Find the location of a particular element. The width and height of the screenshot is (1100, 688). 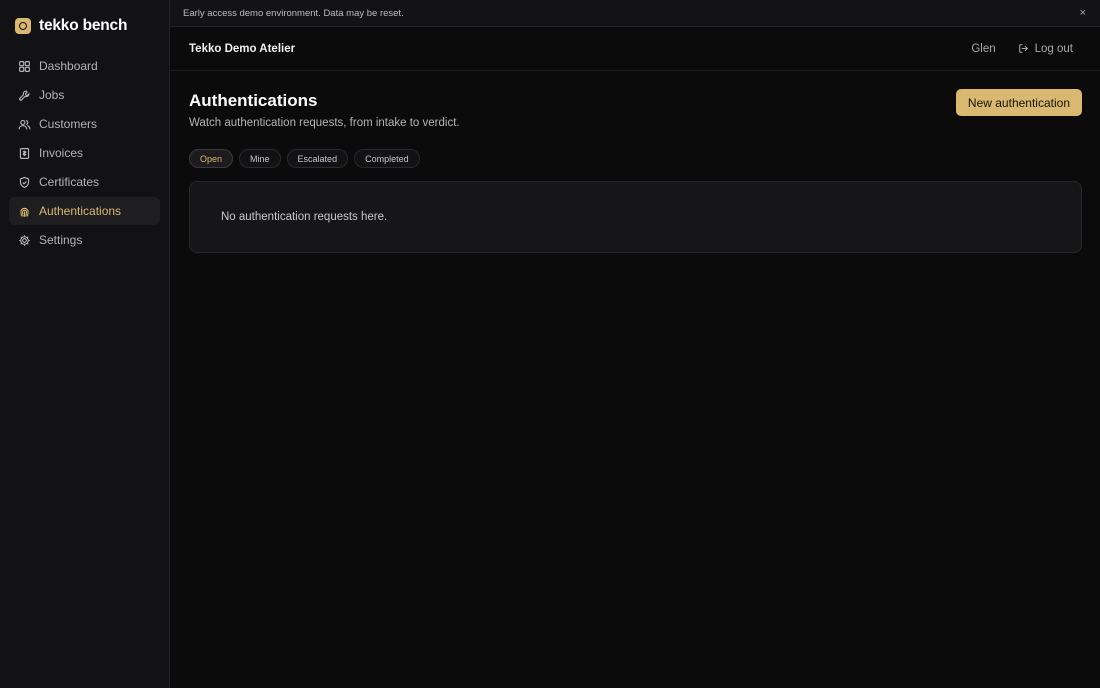

sidebar-item-settings: Settings is located at coordinates (84, 240).